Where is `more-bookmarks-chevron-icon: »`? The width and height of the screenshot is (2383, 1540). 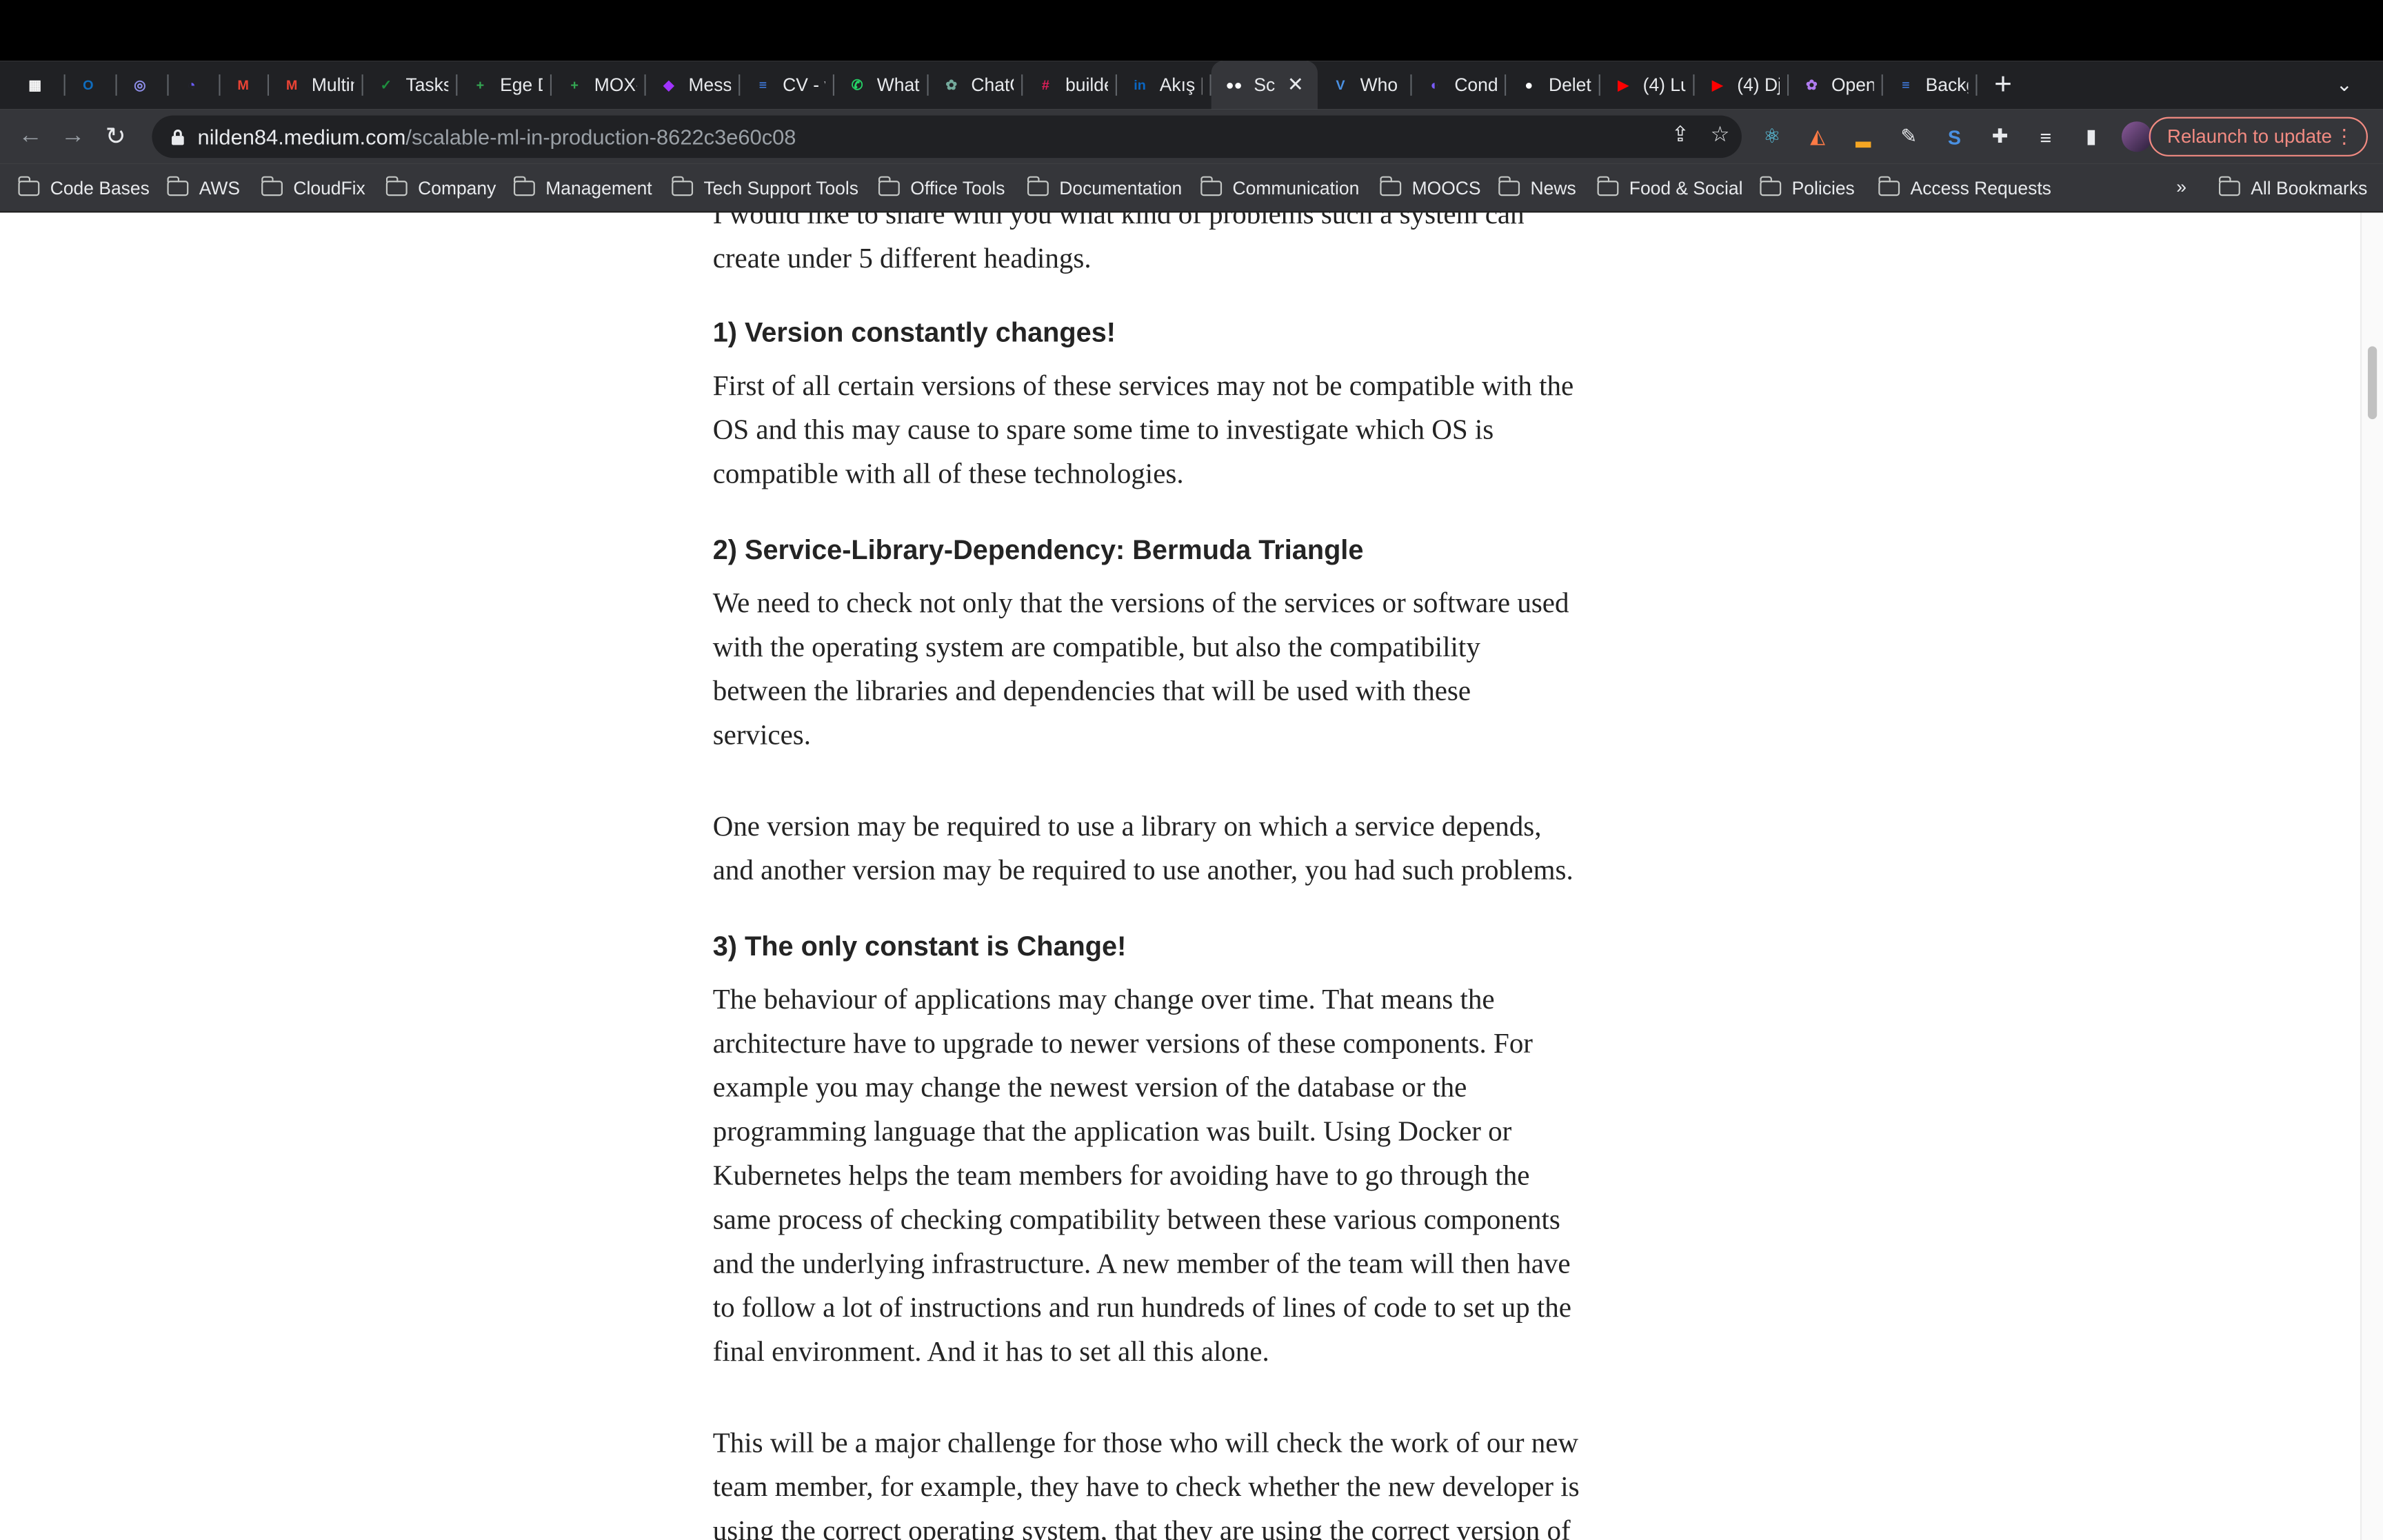
more-bookmarks-chevron-icon: » is located at coordinates (2181, 187).